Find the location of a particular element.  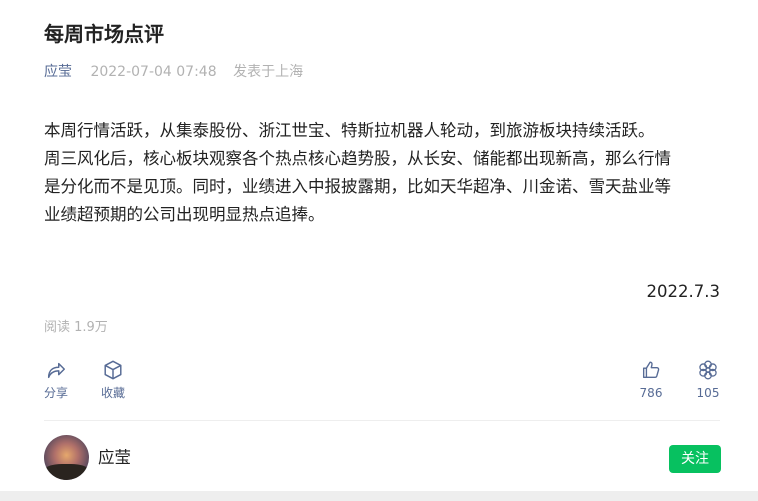

collect-button: 收藏 is located at coordinates (113, 380).